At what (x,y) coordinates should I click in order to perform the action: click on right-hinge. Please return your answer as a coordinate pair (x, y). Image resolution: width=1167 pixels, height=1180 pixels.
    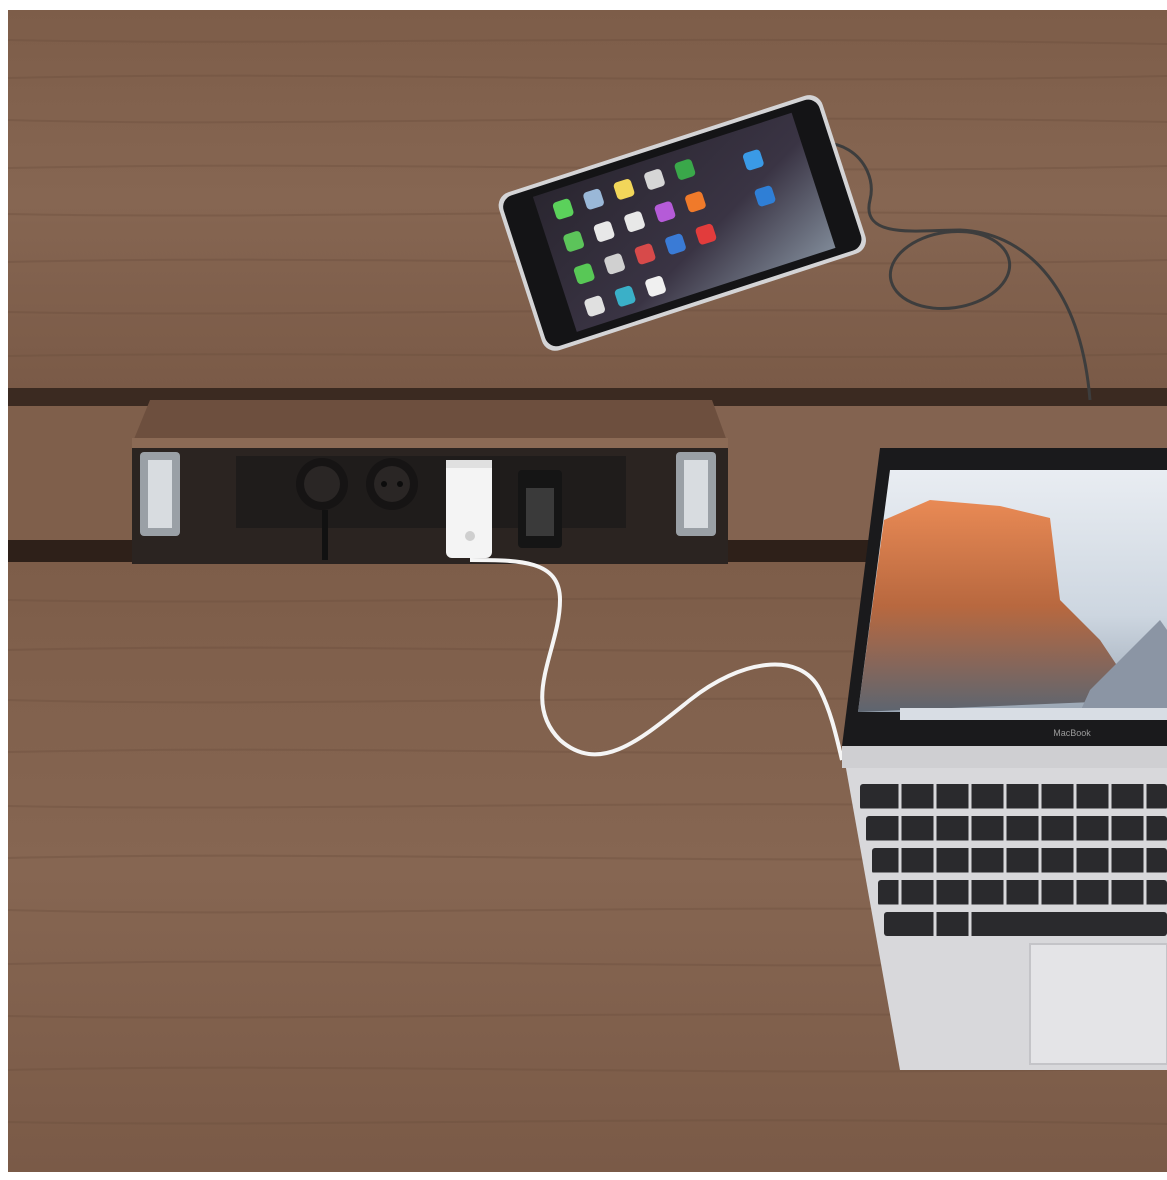
    Looking at the image, I should click on (696, 494).